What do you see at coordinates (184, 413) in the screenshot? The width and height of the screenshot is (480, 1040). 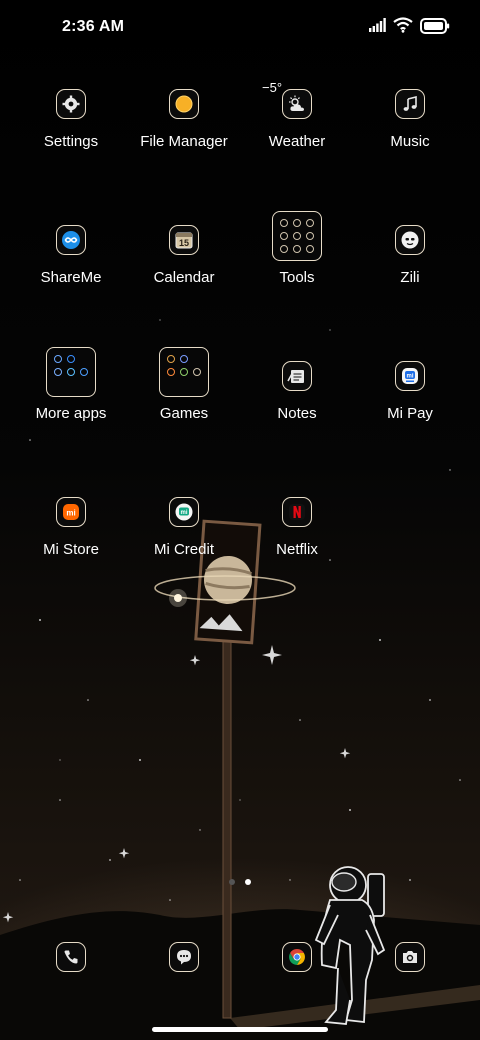 I see `app-label: Games` at bounding box center [184, 413].